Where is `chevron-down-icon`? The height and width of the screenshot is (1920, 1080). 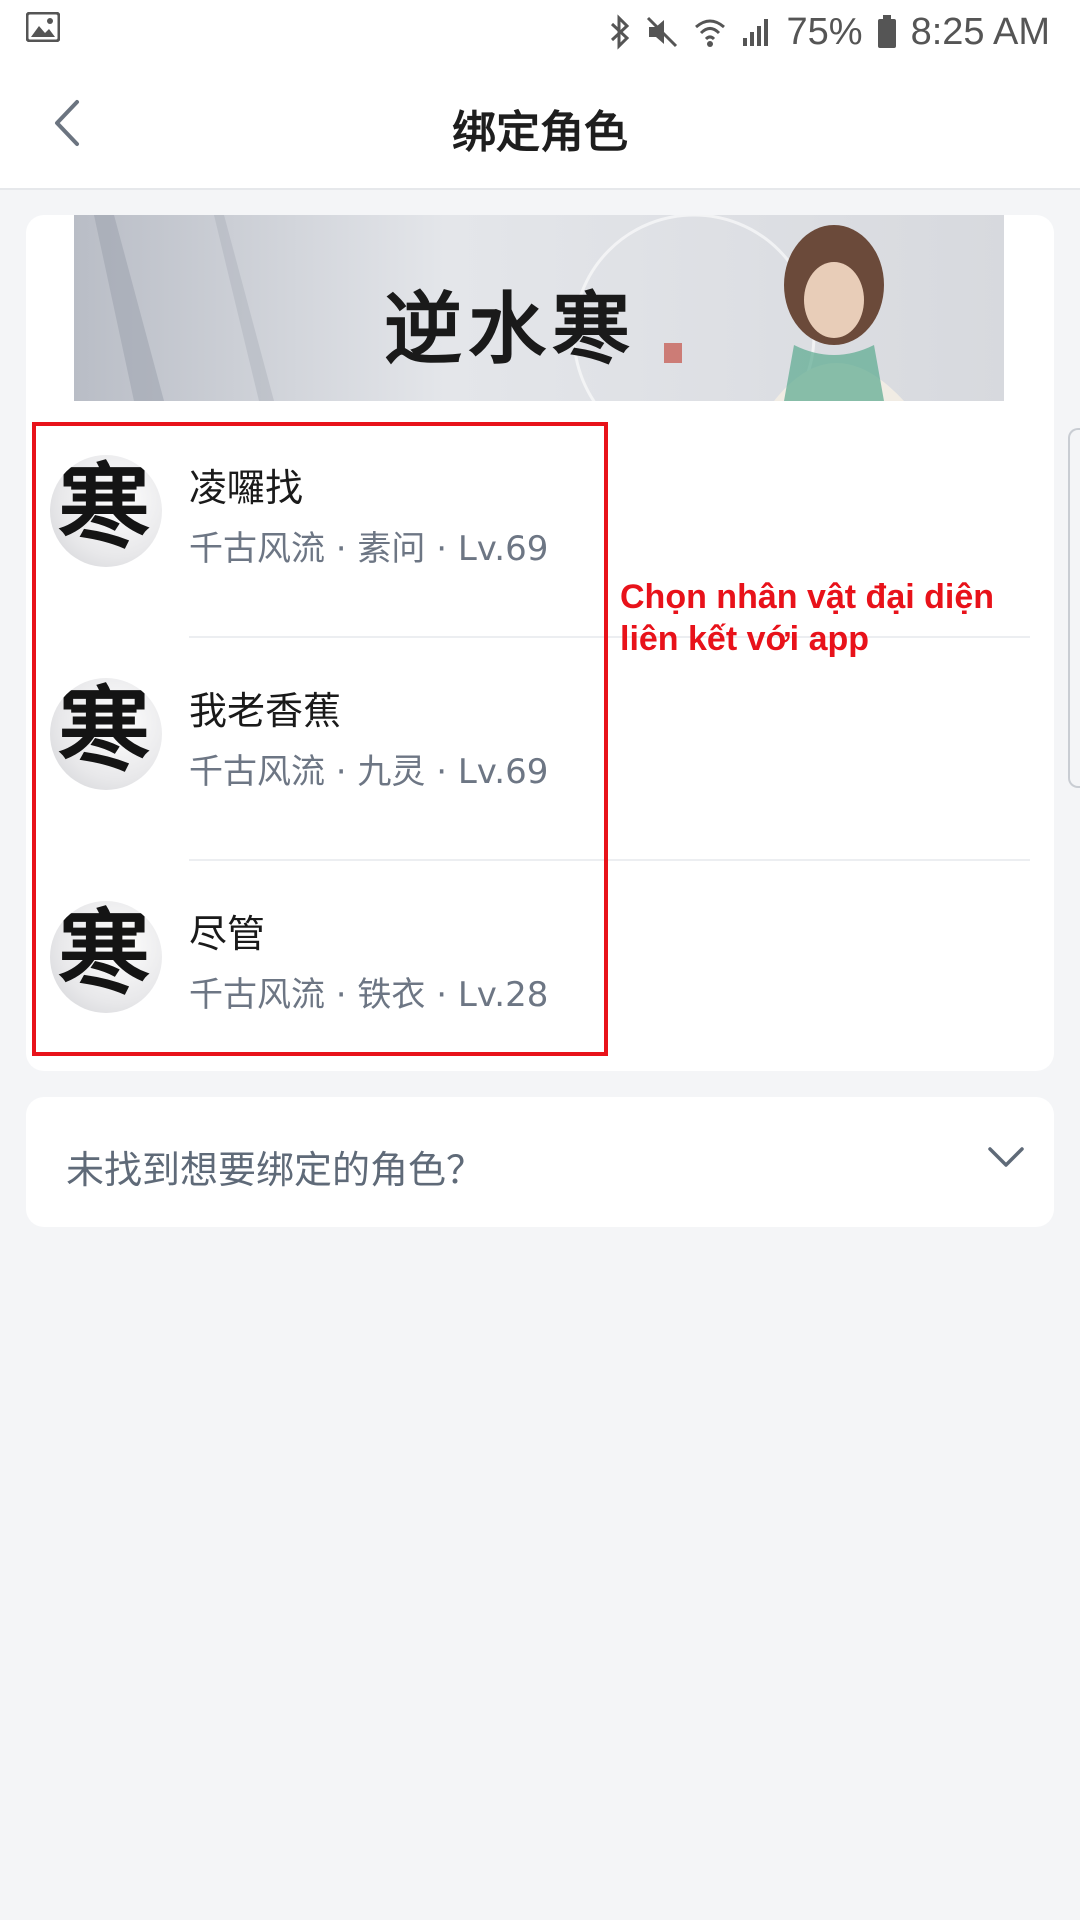
chevron-down-icon is located at coordinates (1006, 1159).